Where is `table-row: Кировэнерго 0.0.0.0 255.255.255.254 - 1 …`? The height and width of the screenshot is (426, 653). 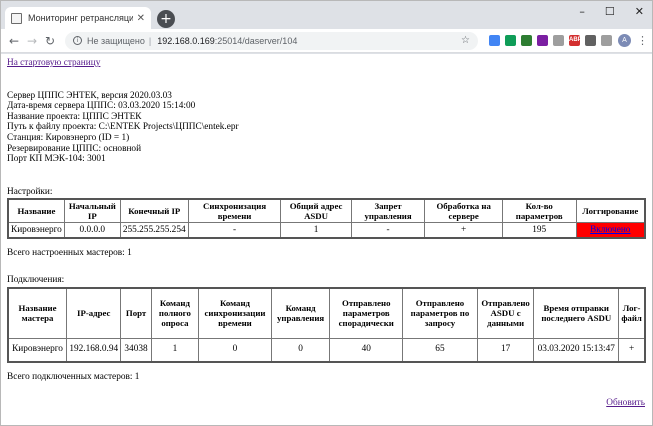
table-row: Кировэнерго 0.0.0.0 255.255.255.254 - 1 … is located at coordinates (326, 230).